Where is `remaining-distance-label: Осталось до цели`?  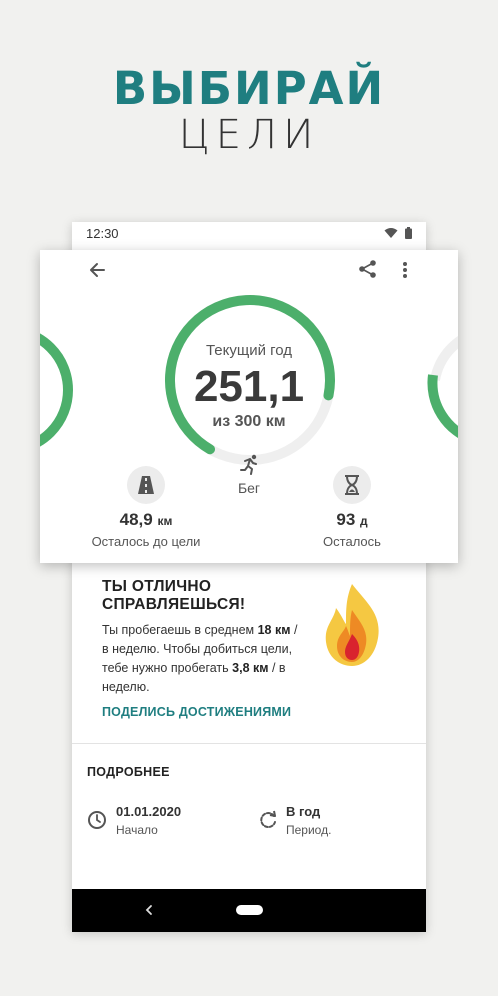
remaining-distance-label: Осталось до цели is located at coordinates (146, 541).